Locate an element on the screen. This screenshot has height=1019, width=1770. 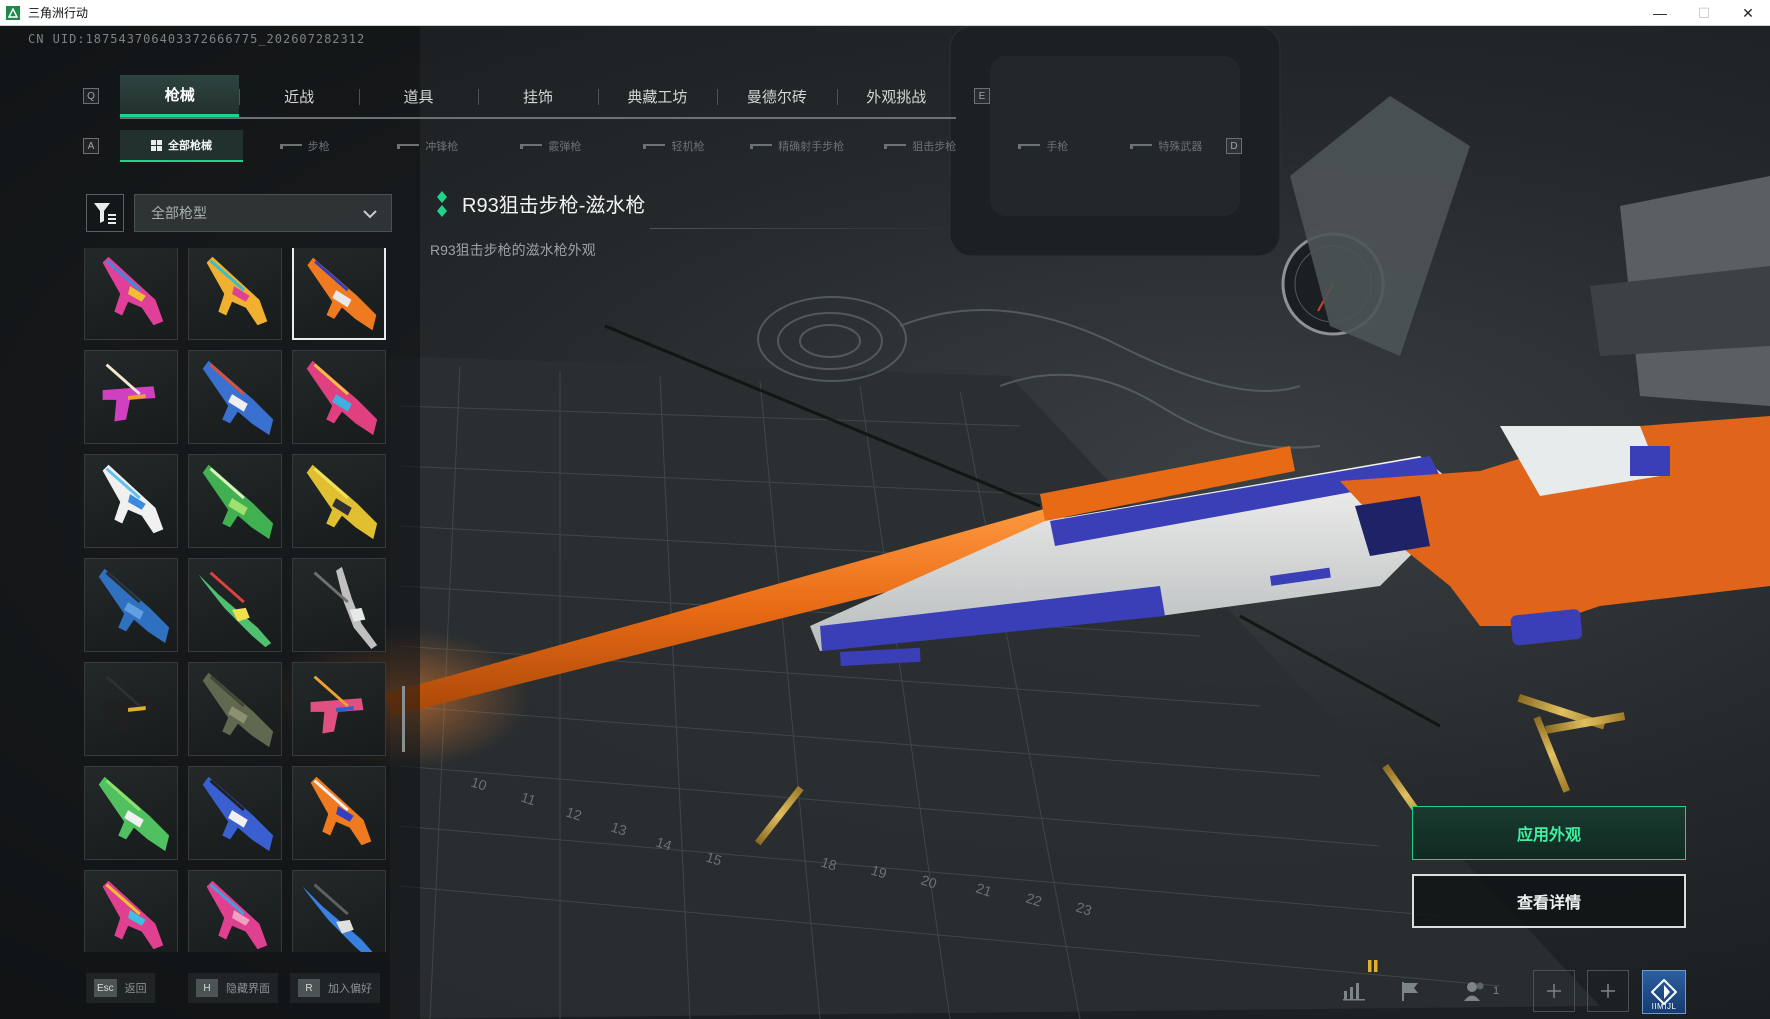
subtab-sniper-rifles: 狙击步枪 is located at coordinates (920, 146).